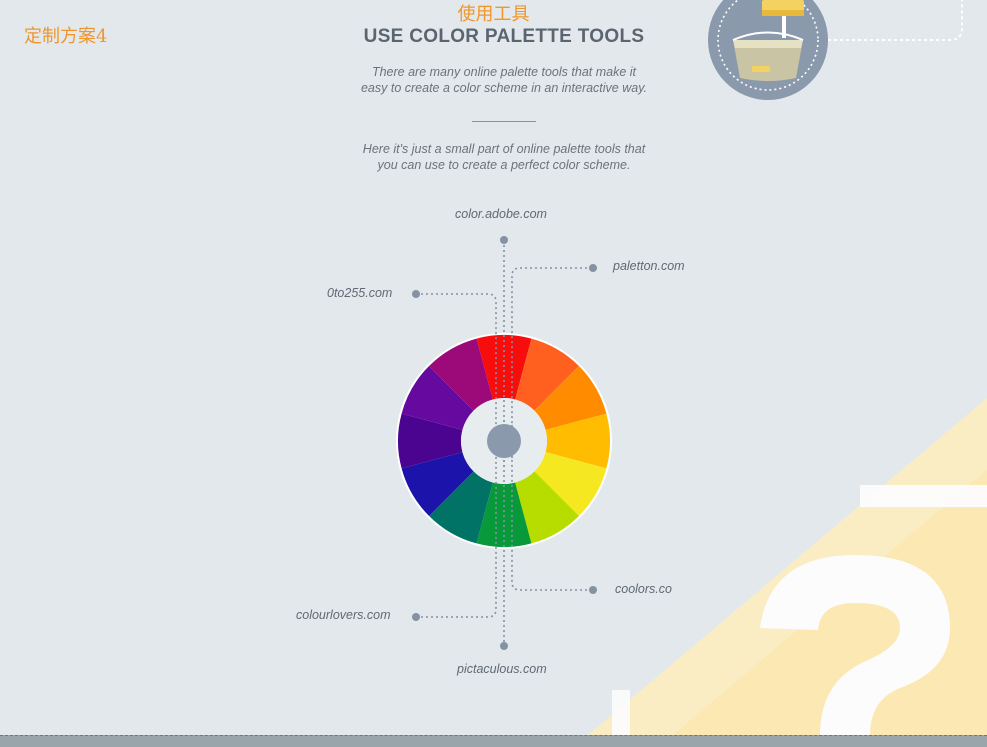  I want to click on dot-pictaculous, so click(504, 646).